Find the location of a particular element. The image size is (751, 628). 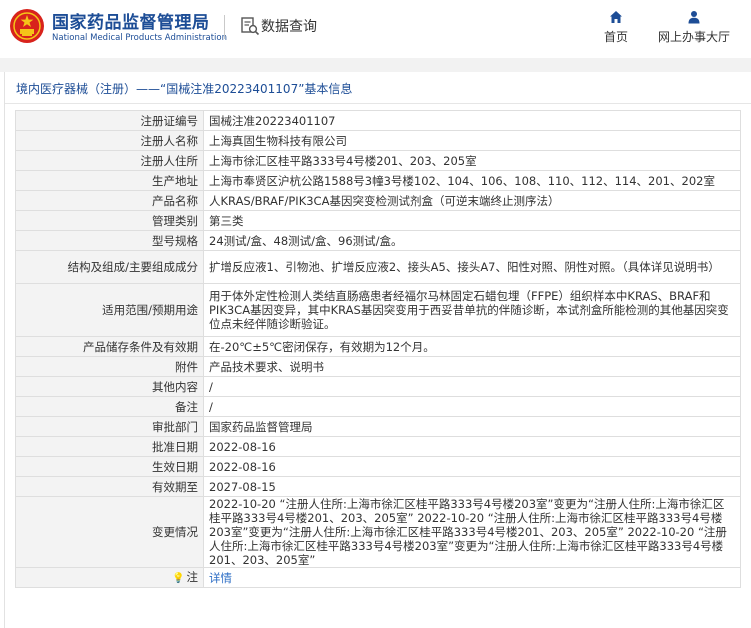

table-row: 生效日期 2022-08-16 is located at coordinates (378, 466).